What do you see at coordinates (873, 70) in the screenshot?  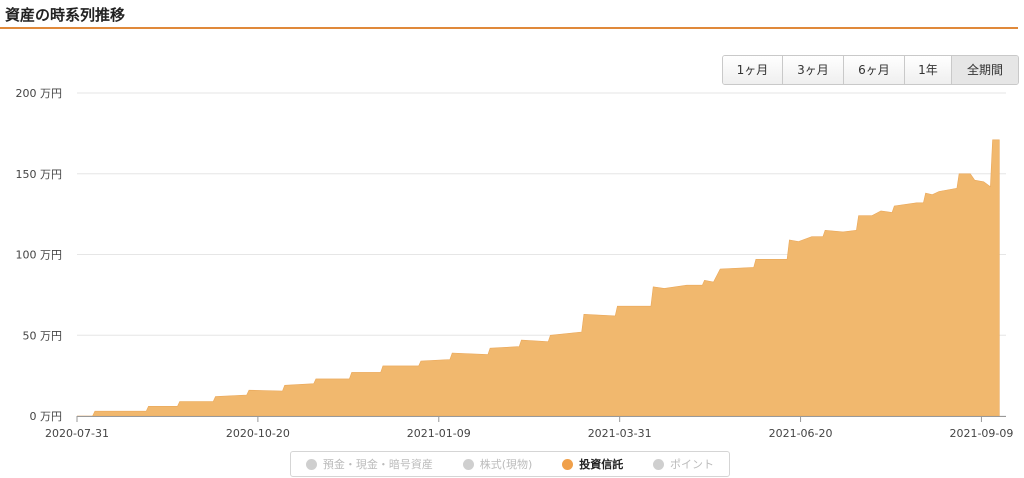 I see `range-button-6m: 6ヶ月` at bounding box center [873, 70].